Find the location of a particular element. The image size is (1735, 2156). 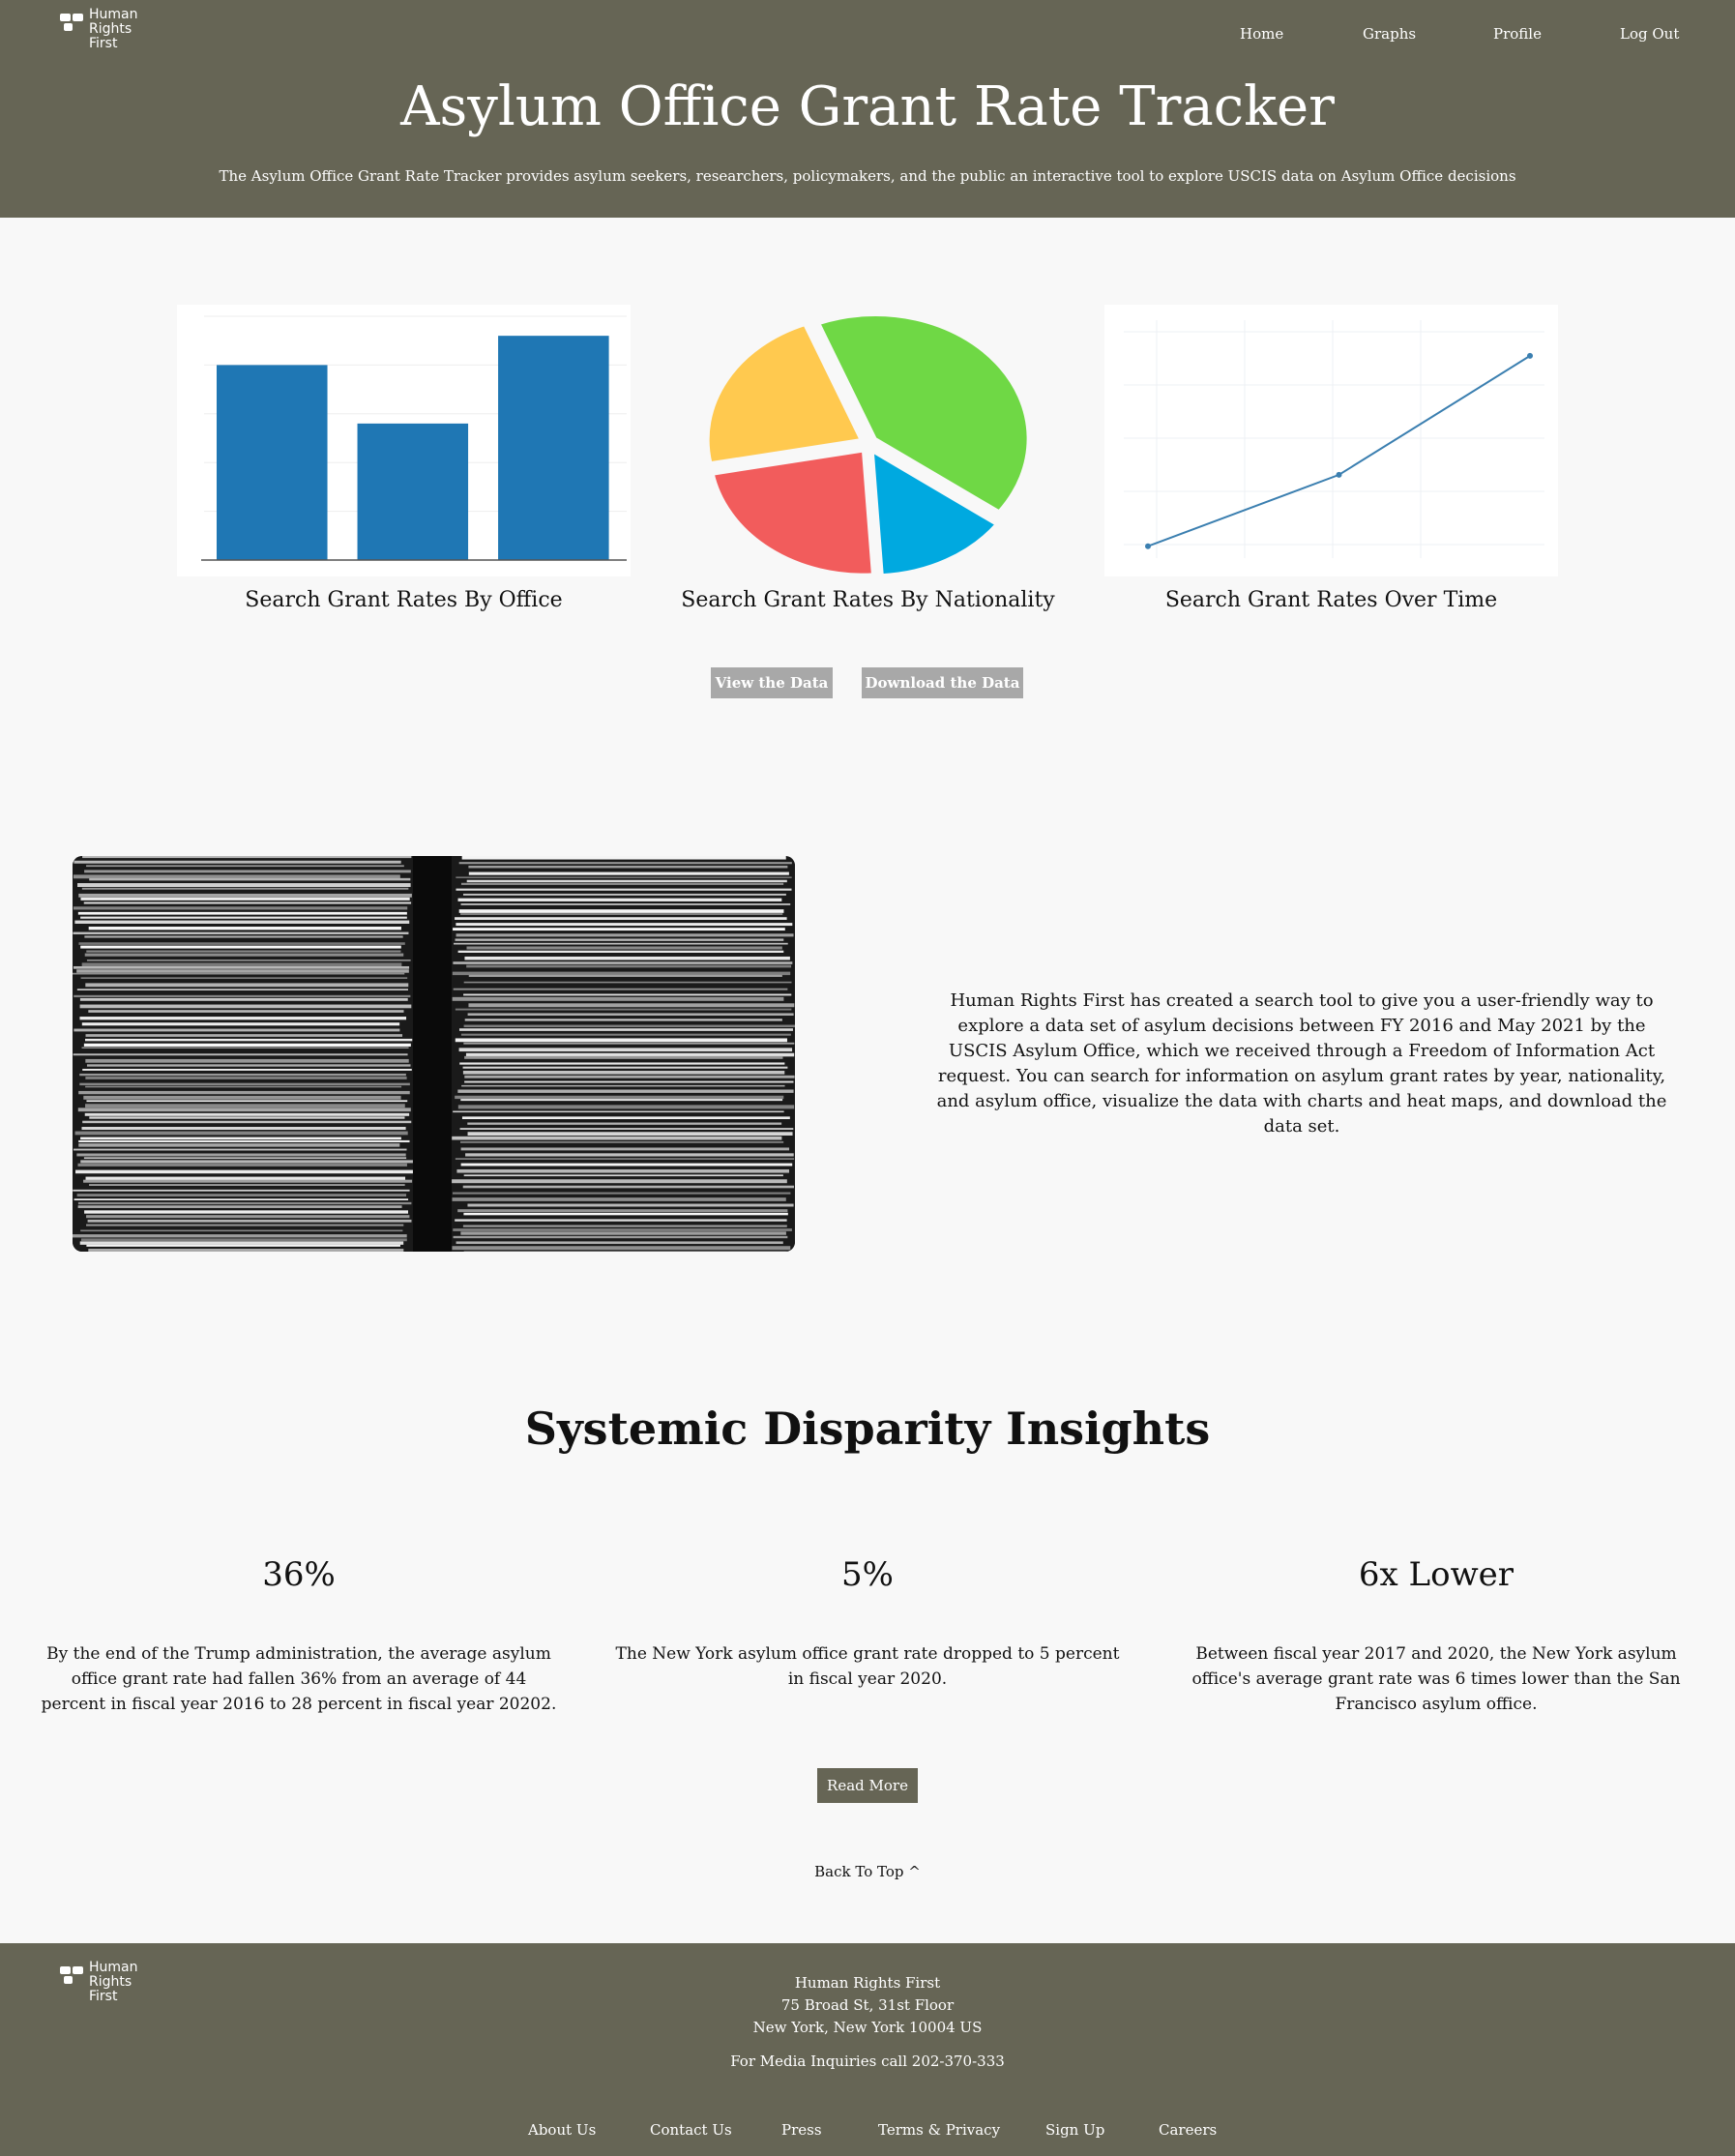

office-chart-card is located at coordinates (404, 440).